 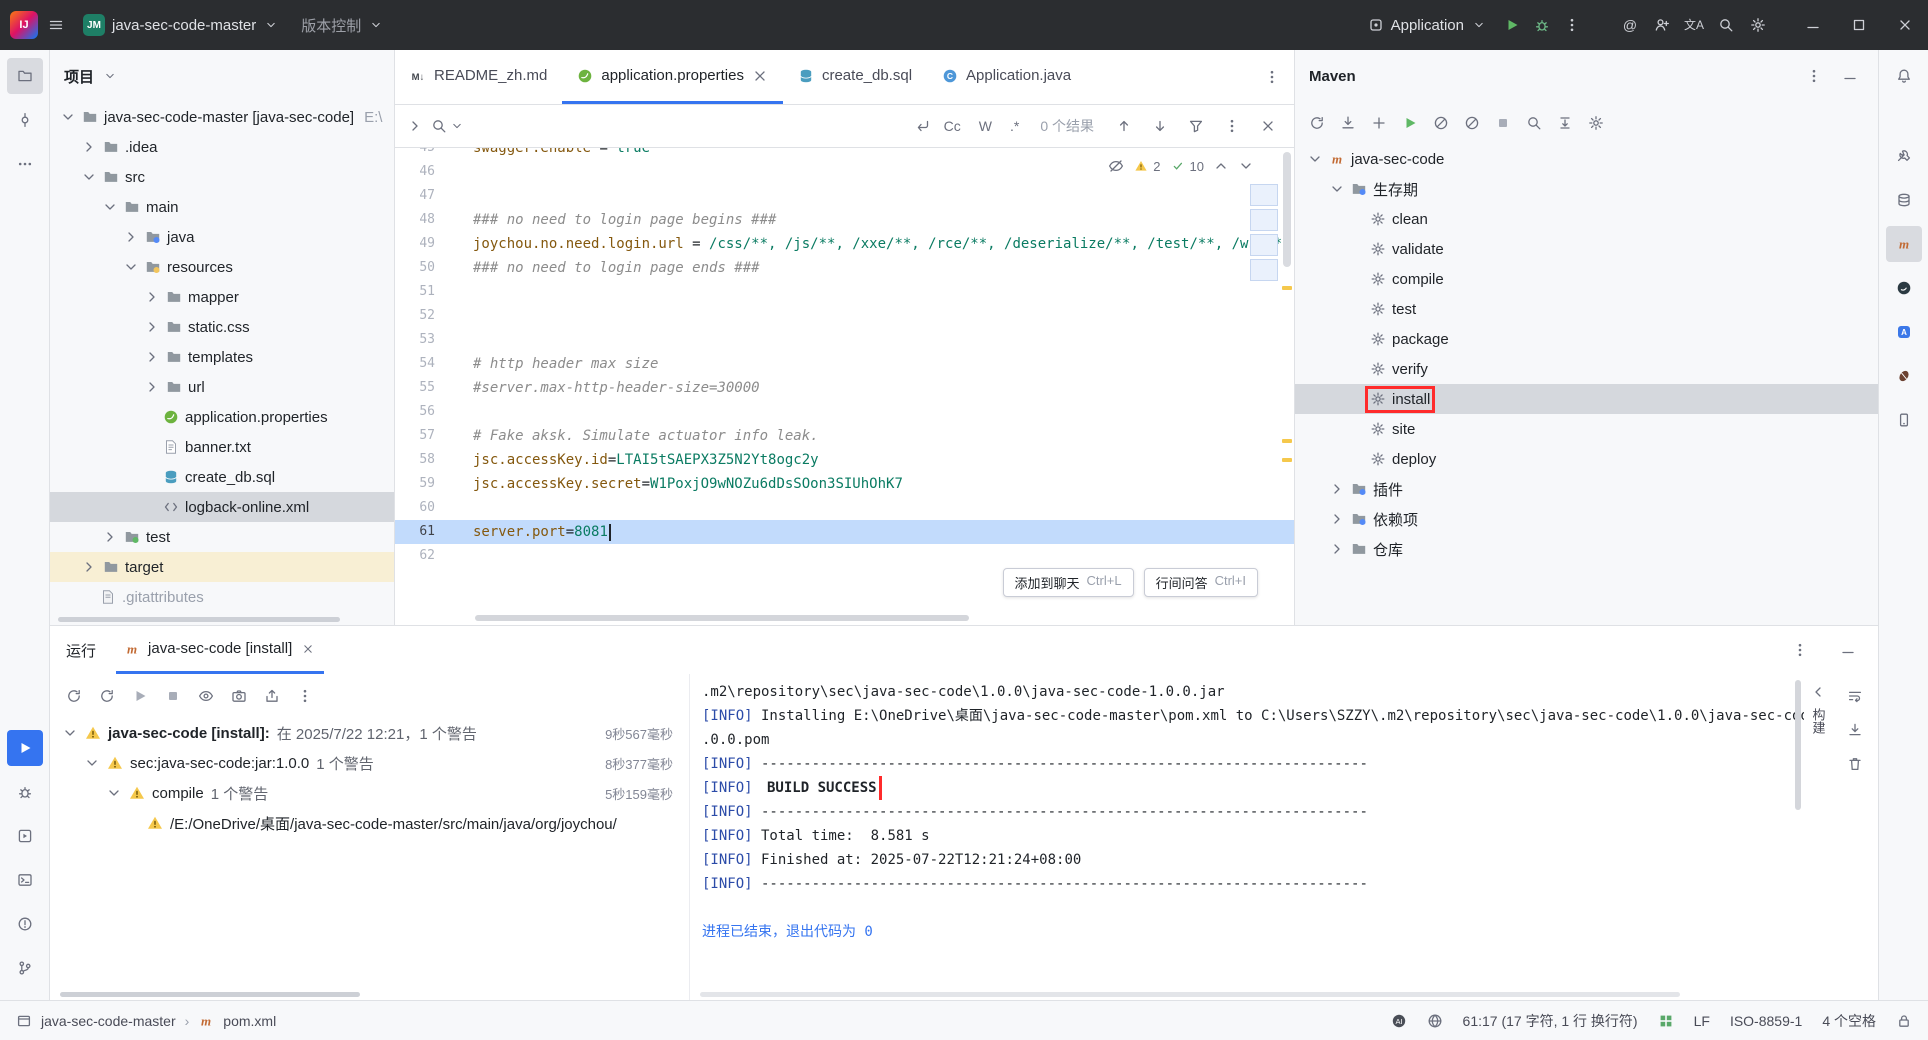 I want to click on passed-counter: 10, so click(x=1187, y=166).